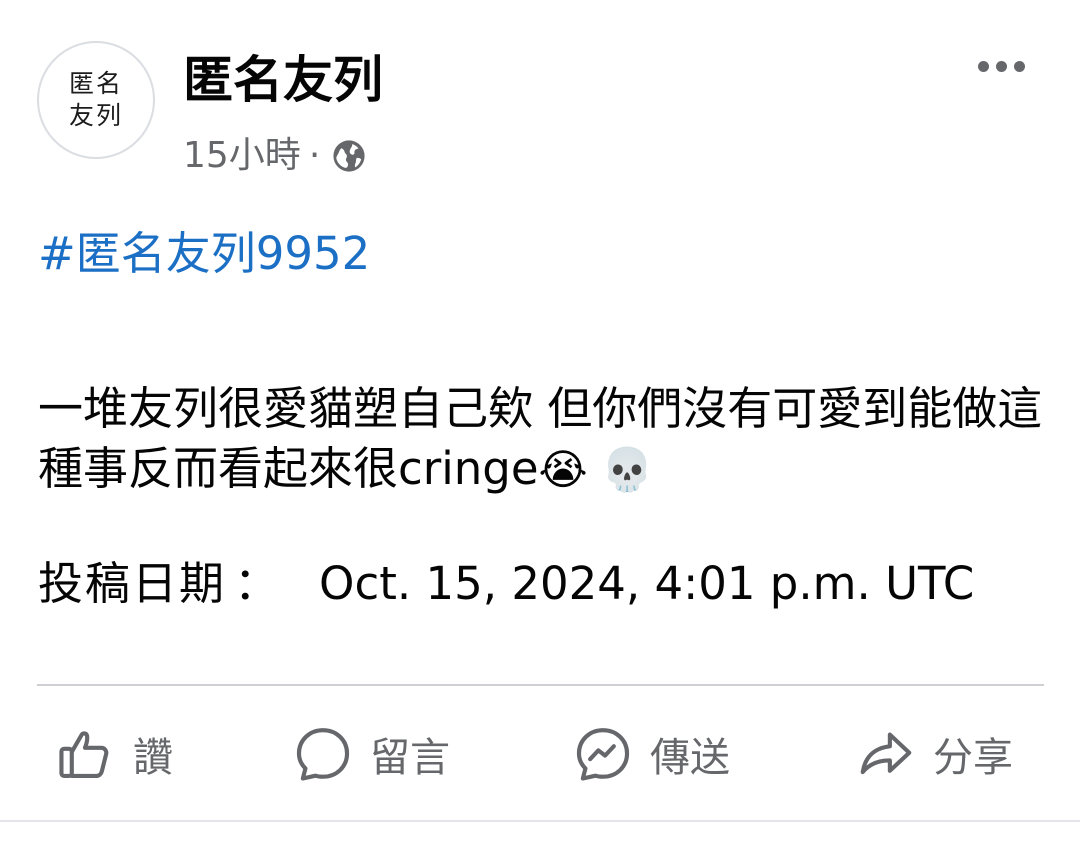 The image size is (1080, 852). I want to click on more-dots-icon, so click(983, 66).